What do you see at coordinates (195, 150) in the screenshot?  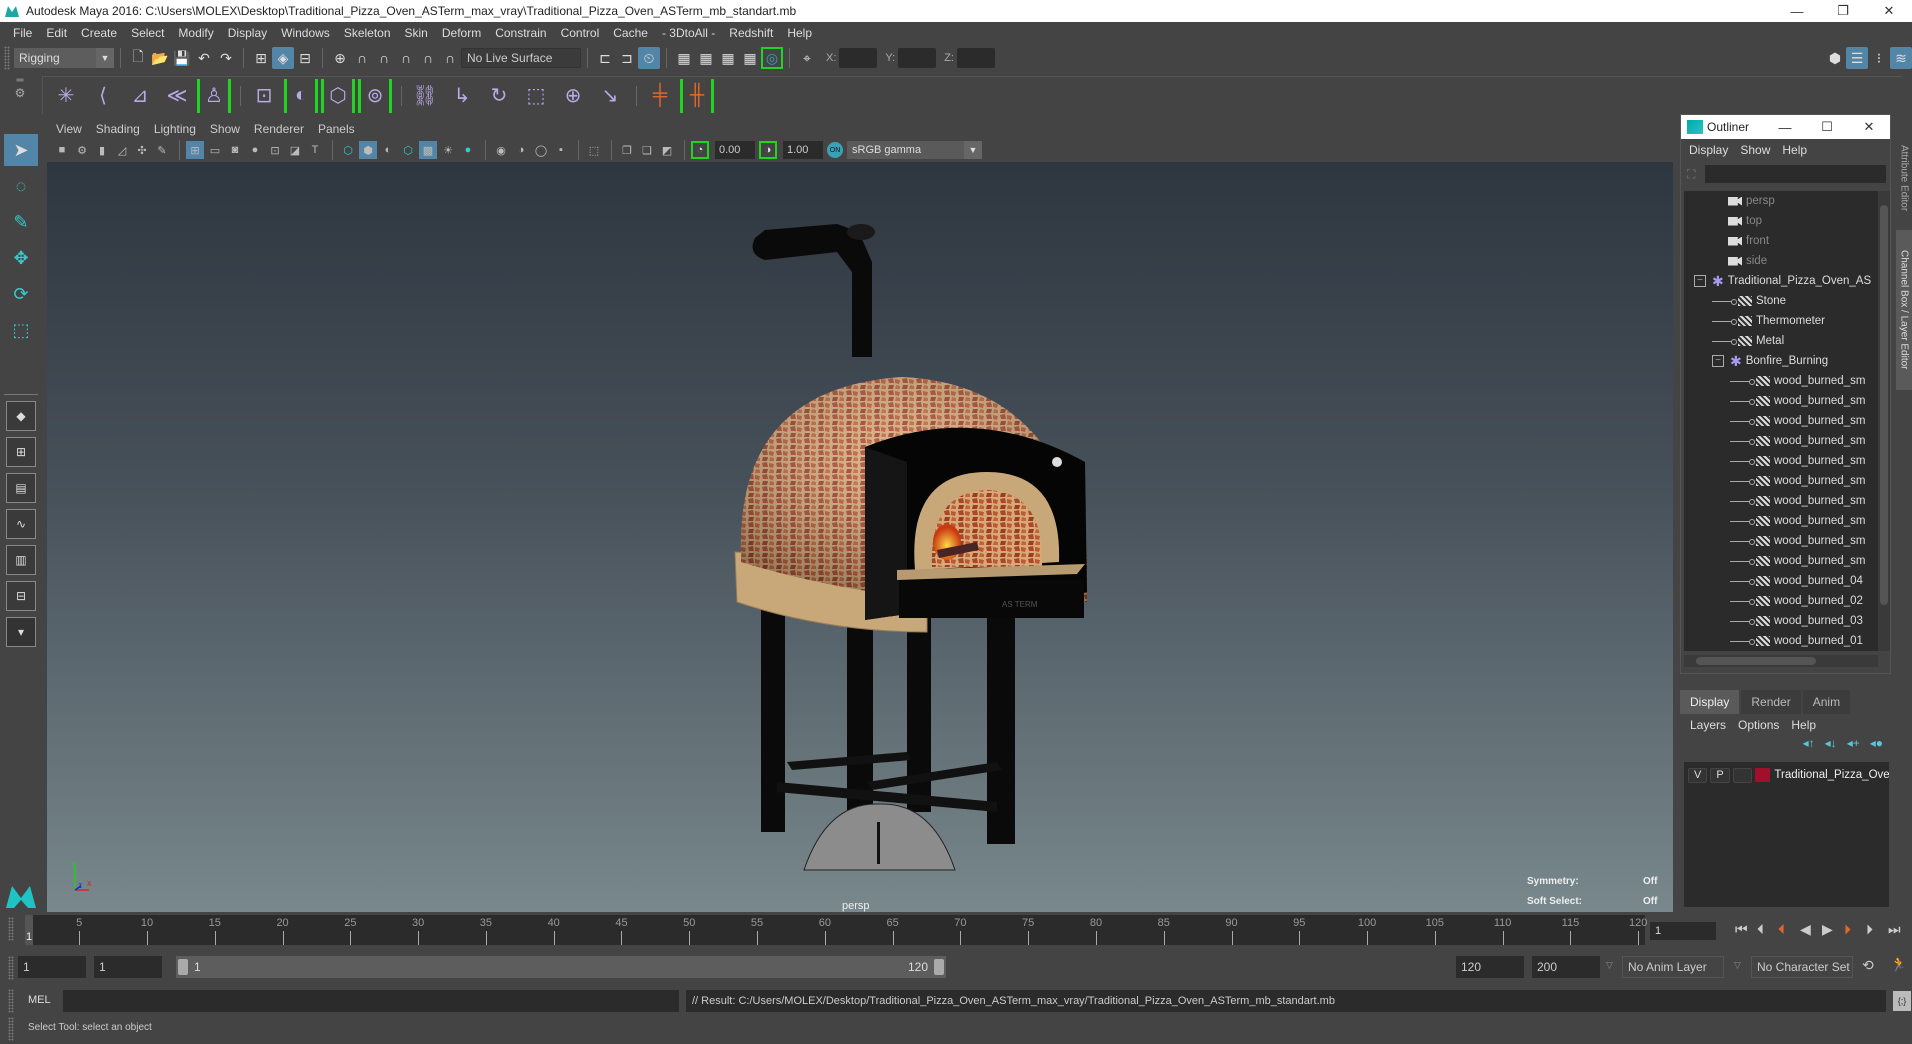 I see `grid-icon: ⊞` at bounding box center [195, 150].